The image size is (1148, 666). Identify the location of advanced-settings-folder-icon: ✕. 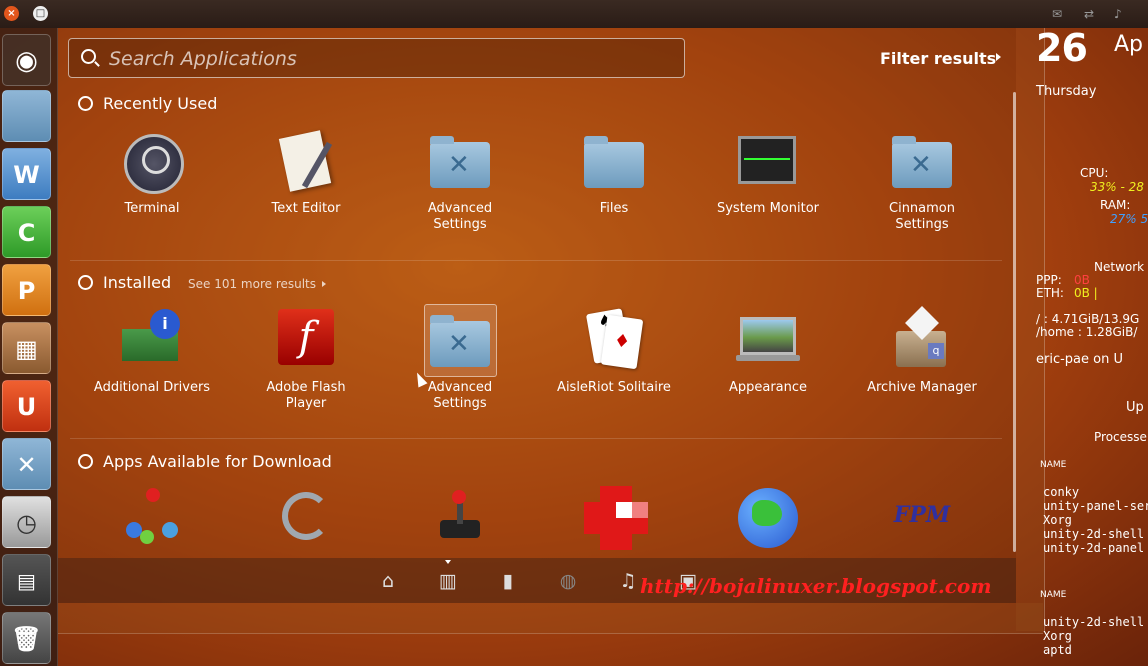
(460, 162).